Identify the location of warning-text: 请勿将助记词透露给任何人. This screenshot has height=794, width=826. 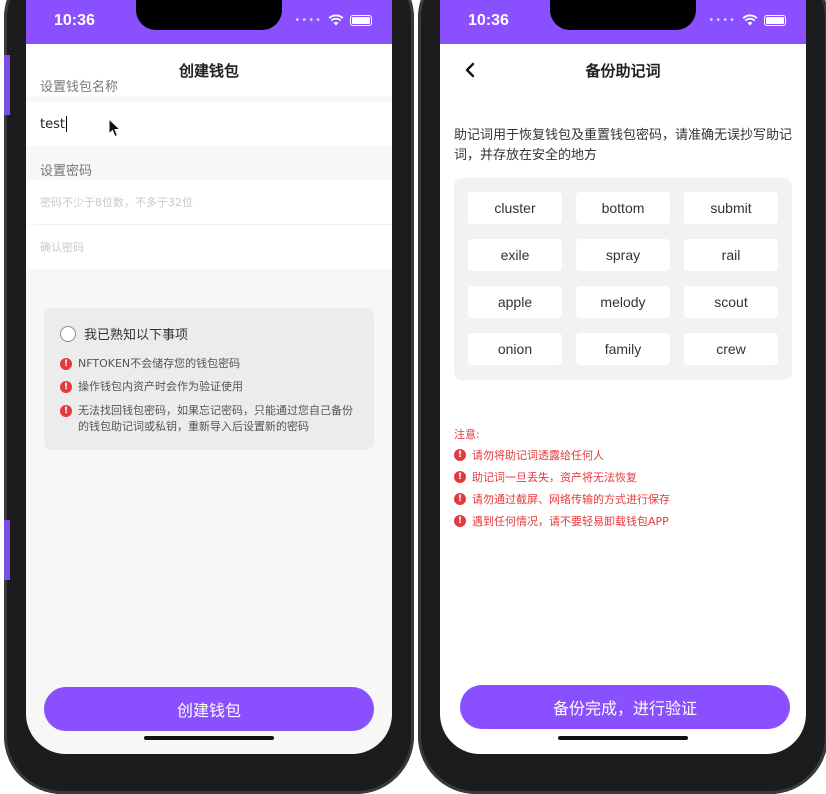
(538, 455).